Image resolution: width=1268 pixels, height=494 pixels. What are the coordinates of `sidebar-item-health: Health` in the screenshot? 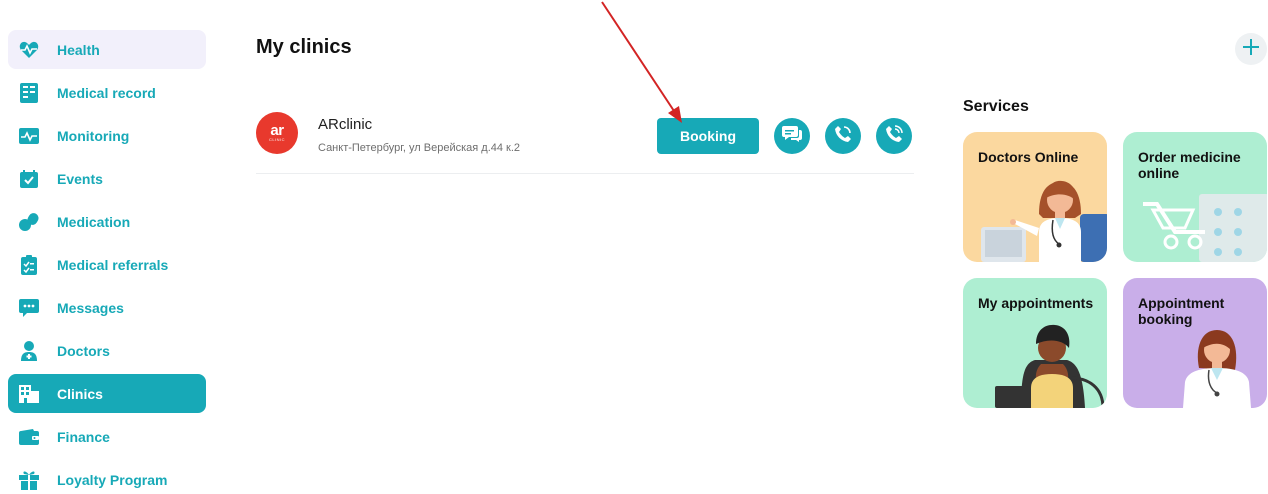 It's located at (107, 49).